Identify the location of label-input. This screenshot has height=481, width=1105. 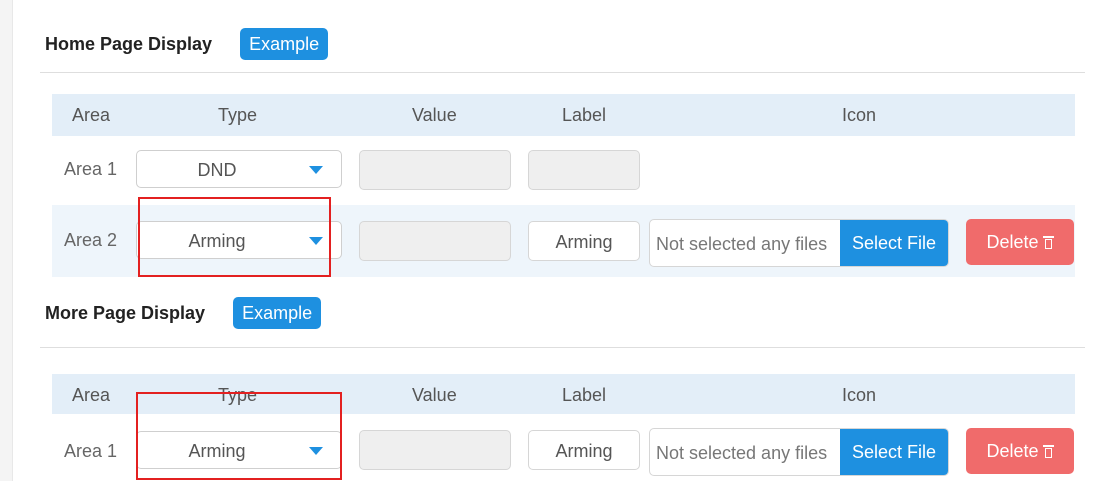
(584, 170).